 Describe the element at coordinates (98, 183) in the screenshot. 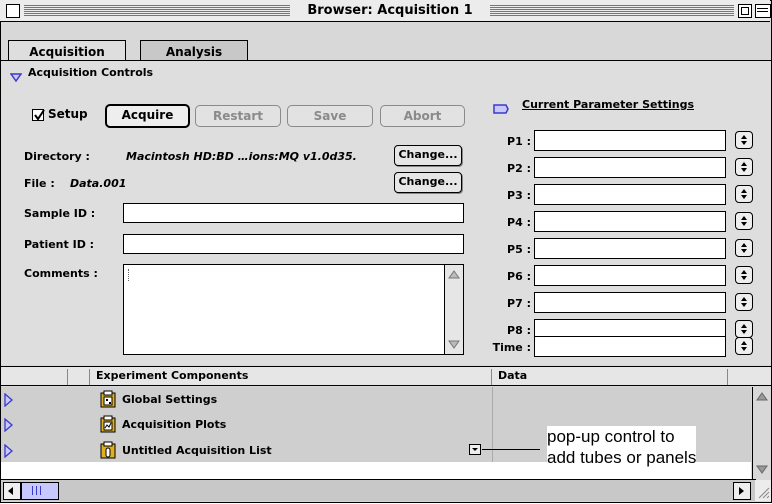

I see `file-value: Data.001` at that location.